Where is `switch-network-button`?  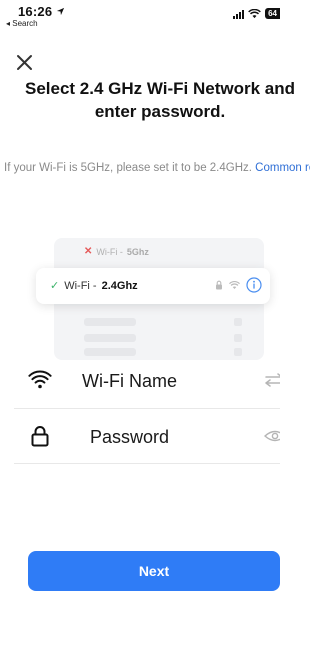
switch-network-button is located at coordinates (272, 380).